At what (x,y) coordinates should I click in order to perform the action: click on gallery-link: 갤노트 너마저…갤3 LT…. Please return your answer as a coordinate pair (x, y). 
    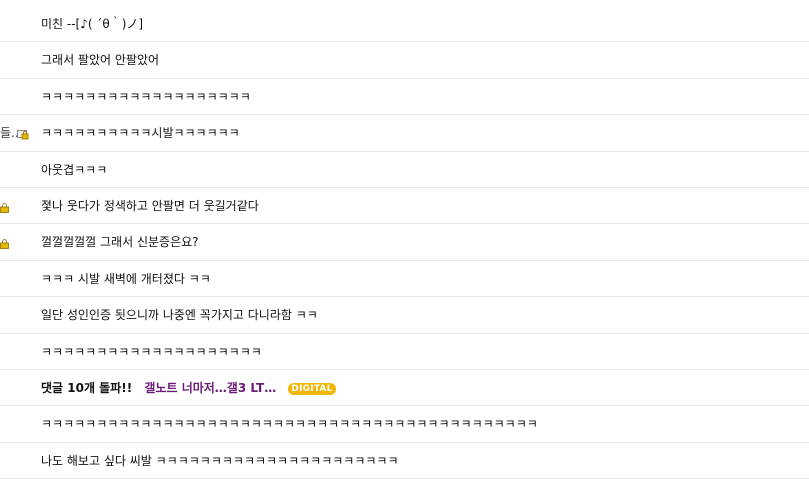
    Looking at the image, I should click on (210, 388).